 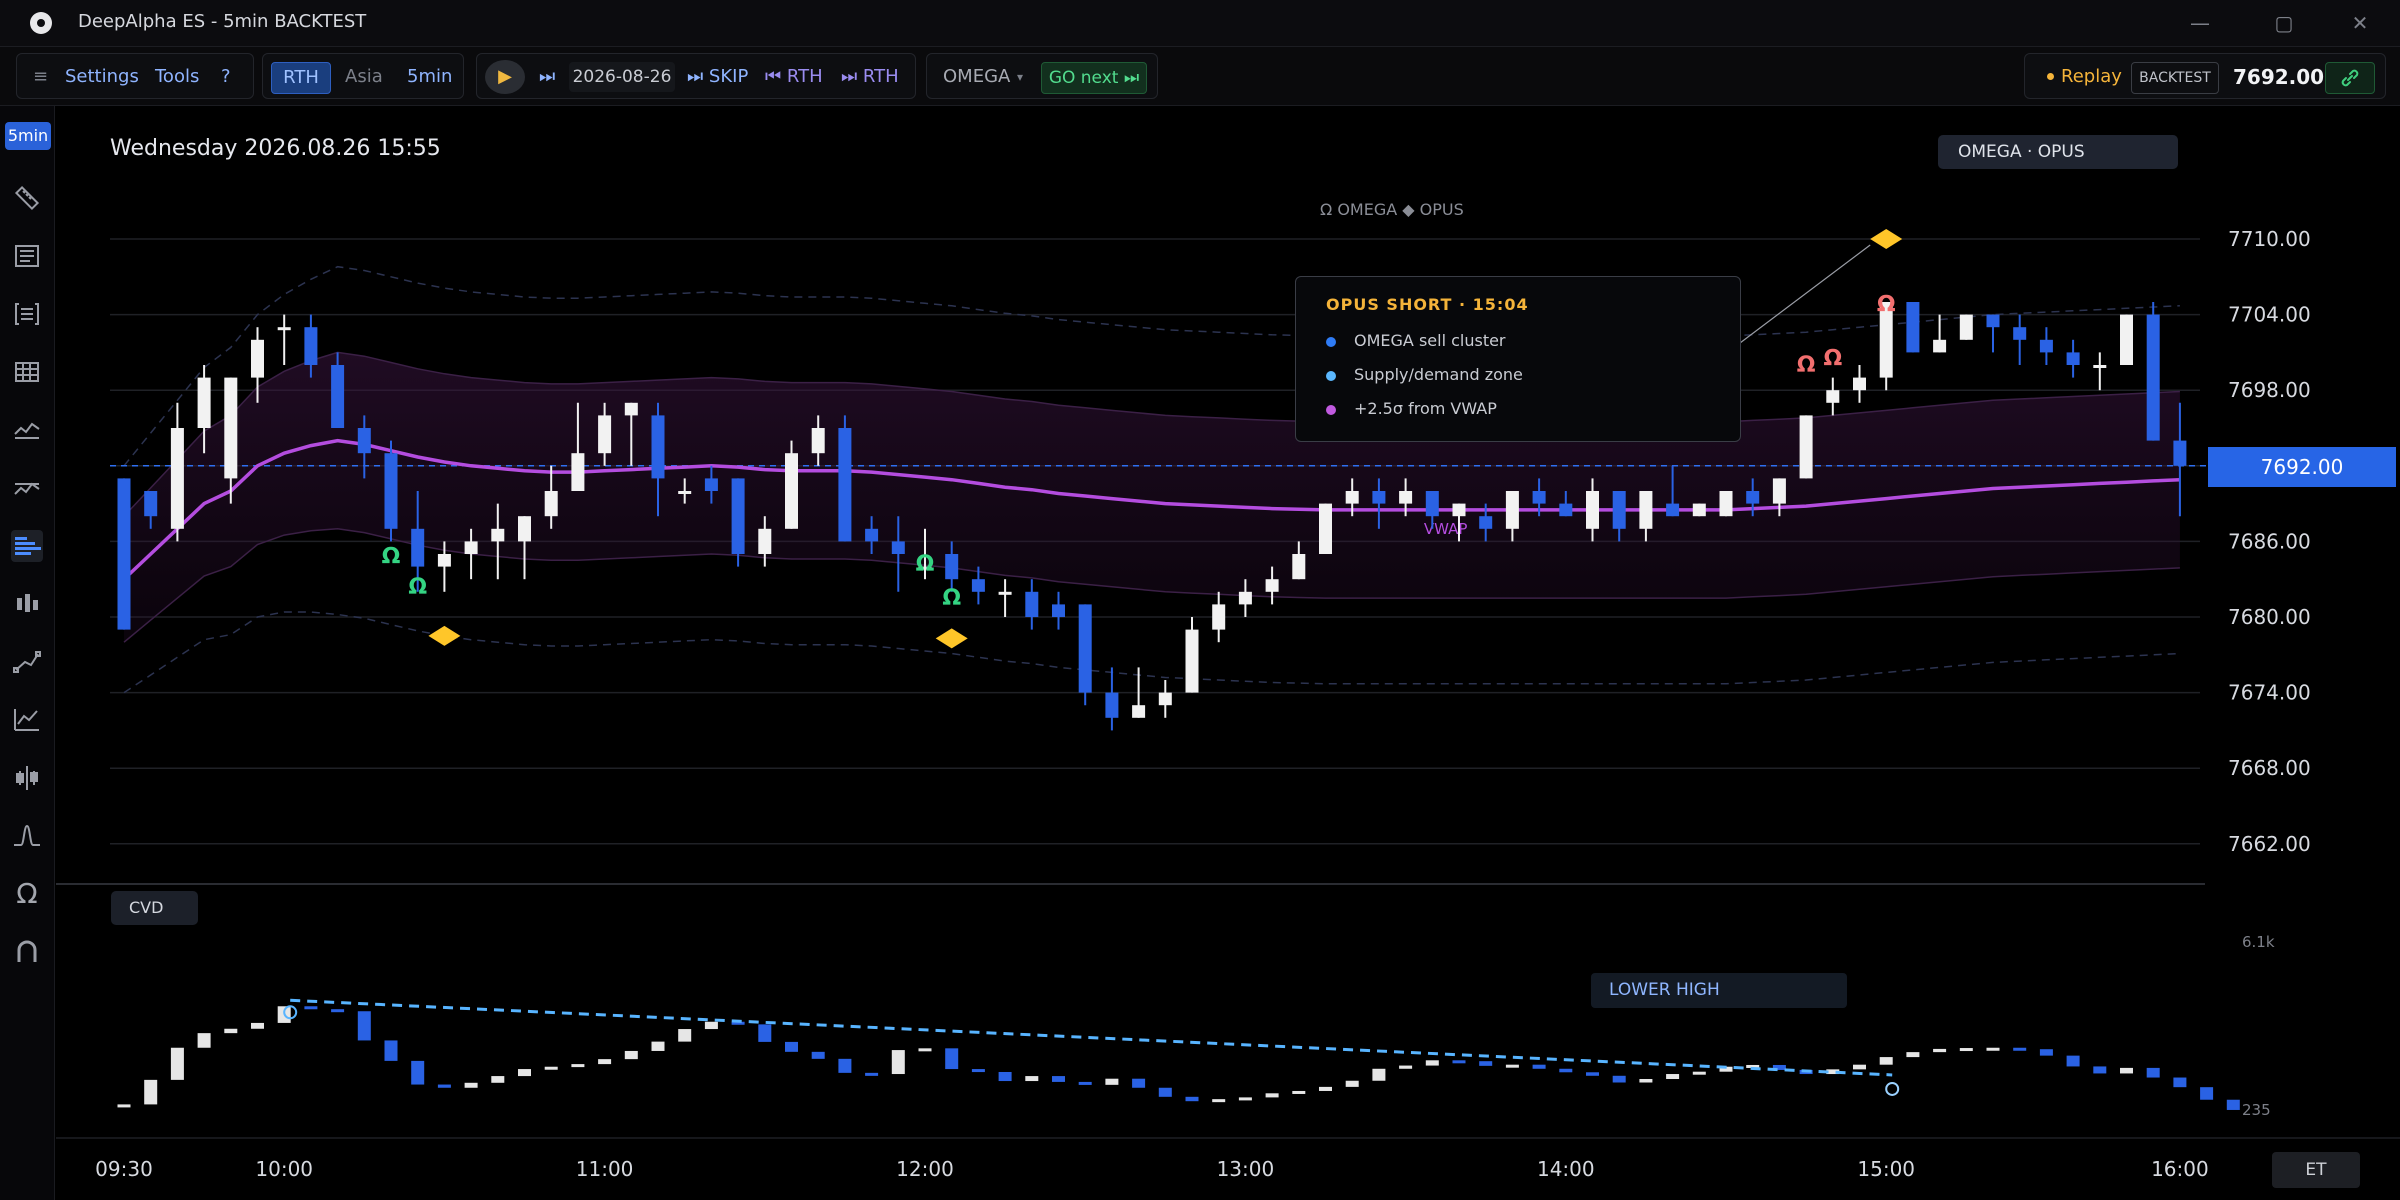 What do you see at coordinates (951, 638) in the screenshot?
I see `opus-diamond-icon` at bounding box center [951, 638].